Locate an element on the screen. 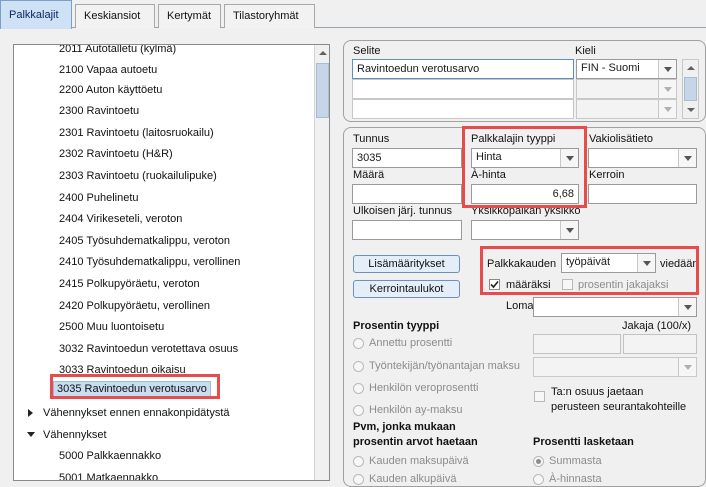  selite-scrollbar is located at coordinates (690, 89).